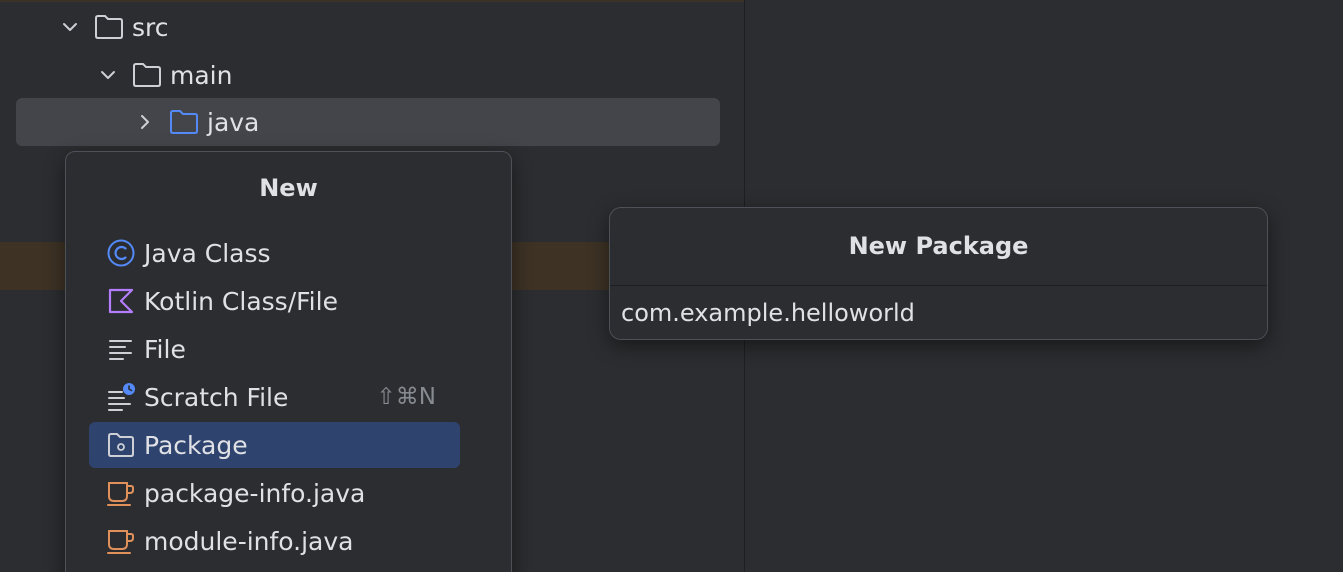 The width and height of the screenshot is (1343, 572). I want to click on tree-item-label: src, so click(150, 27).